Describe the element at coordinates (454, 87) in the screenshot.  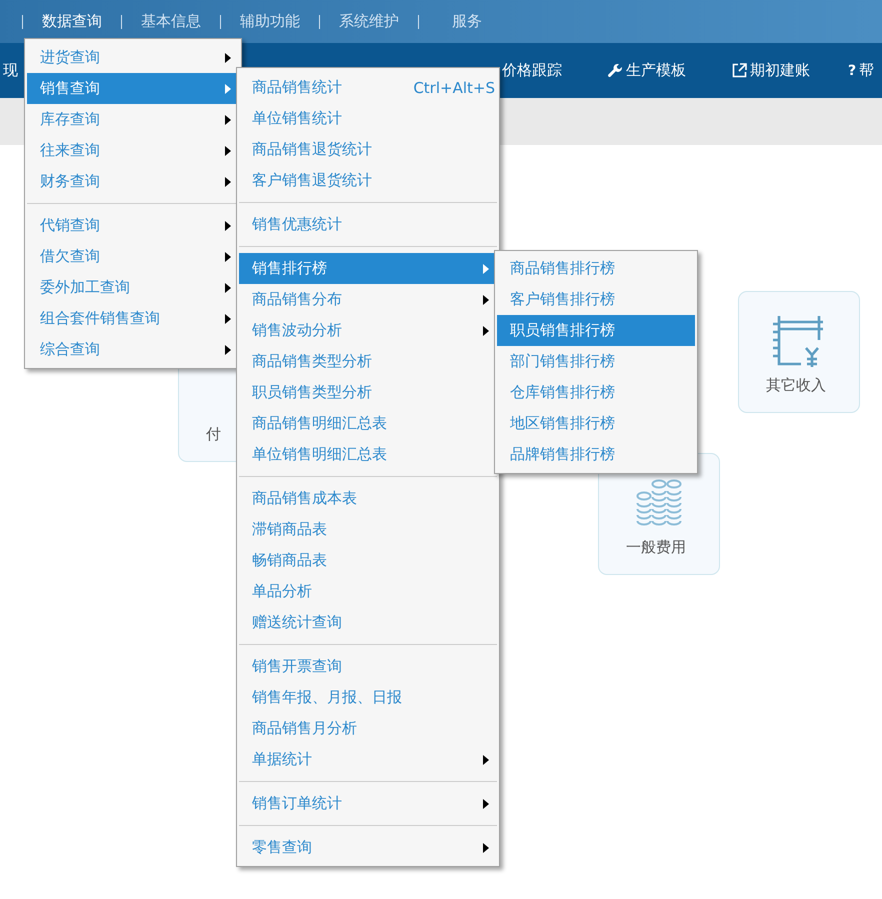
I see `shortcut-text: Ctrl+Alt+S` at that location.